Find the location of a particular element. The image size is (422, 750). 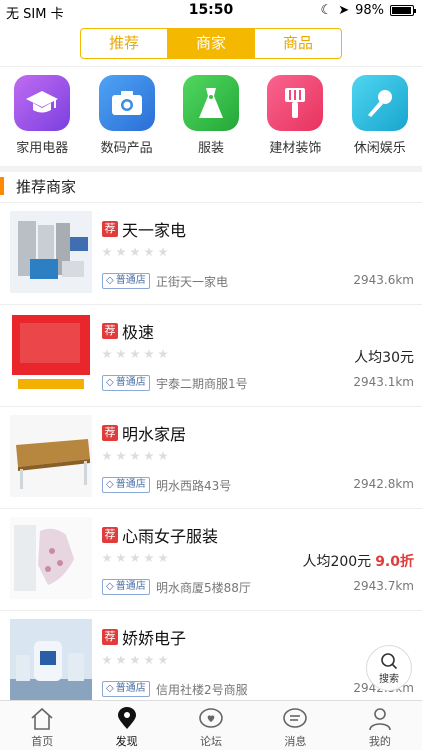

tab-discover: 发现 is located at coordinates (126, 725).